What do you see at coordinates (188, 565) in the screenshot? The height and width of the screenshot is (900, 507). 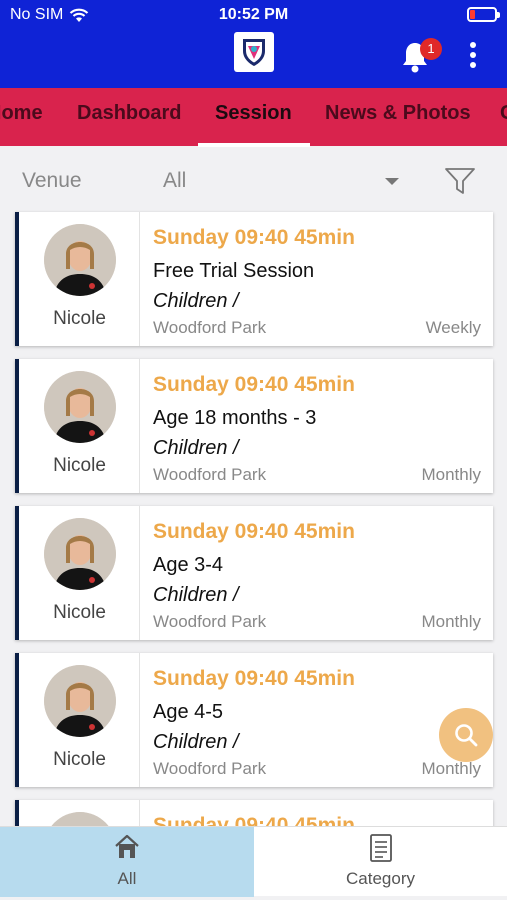 I see `session-name: Age 3-4` at bounding box center [188, 565].